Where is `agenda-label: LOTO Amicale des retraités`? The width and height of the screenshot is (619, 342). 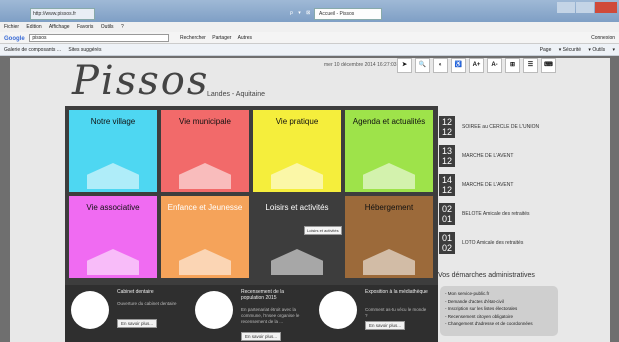 agenda-label: LOTO Amicale des retraités is located at coordinates (492, 243).